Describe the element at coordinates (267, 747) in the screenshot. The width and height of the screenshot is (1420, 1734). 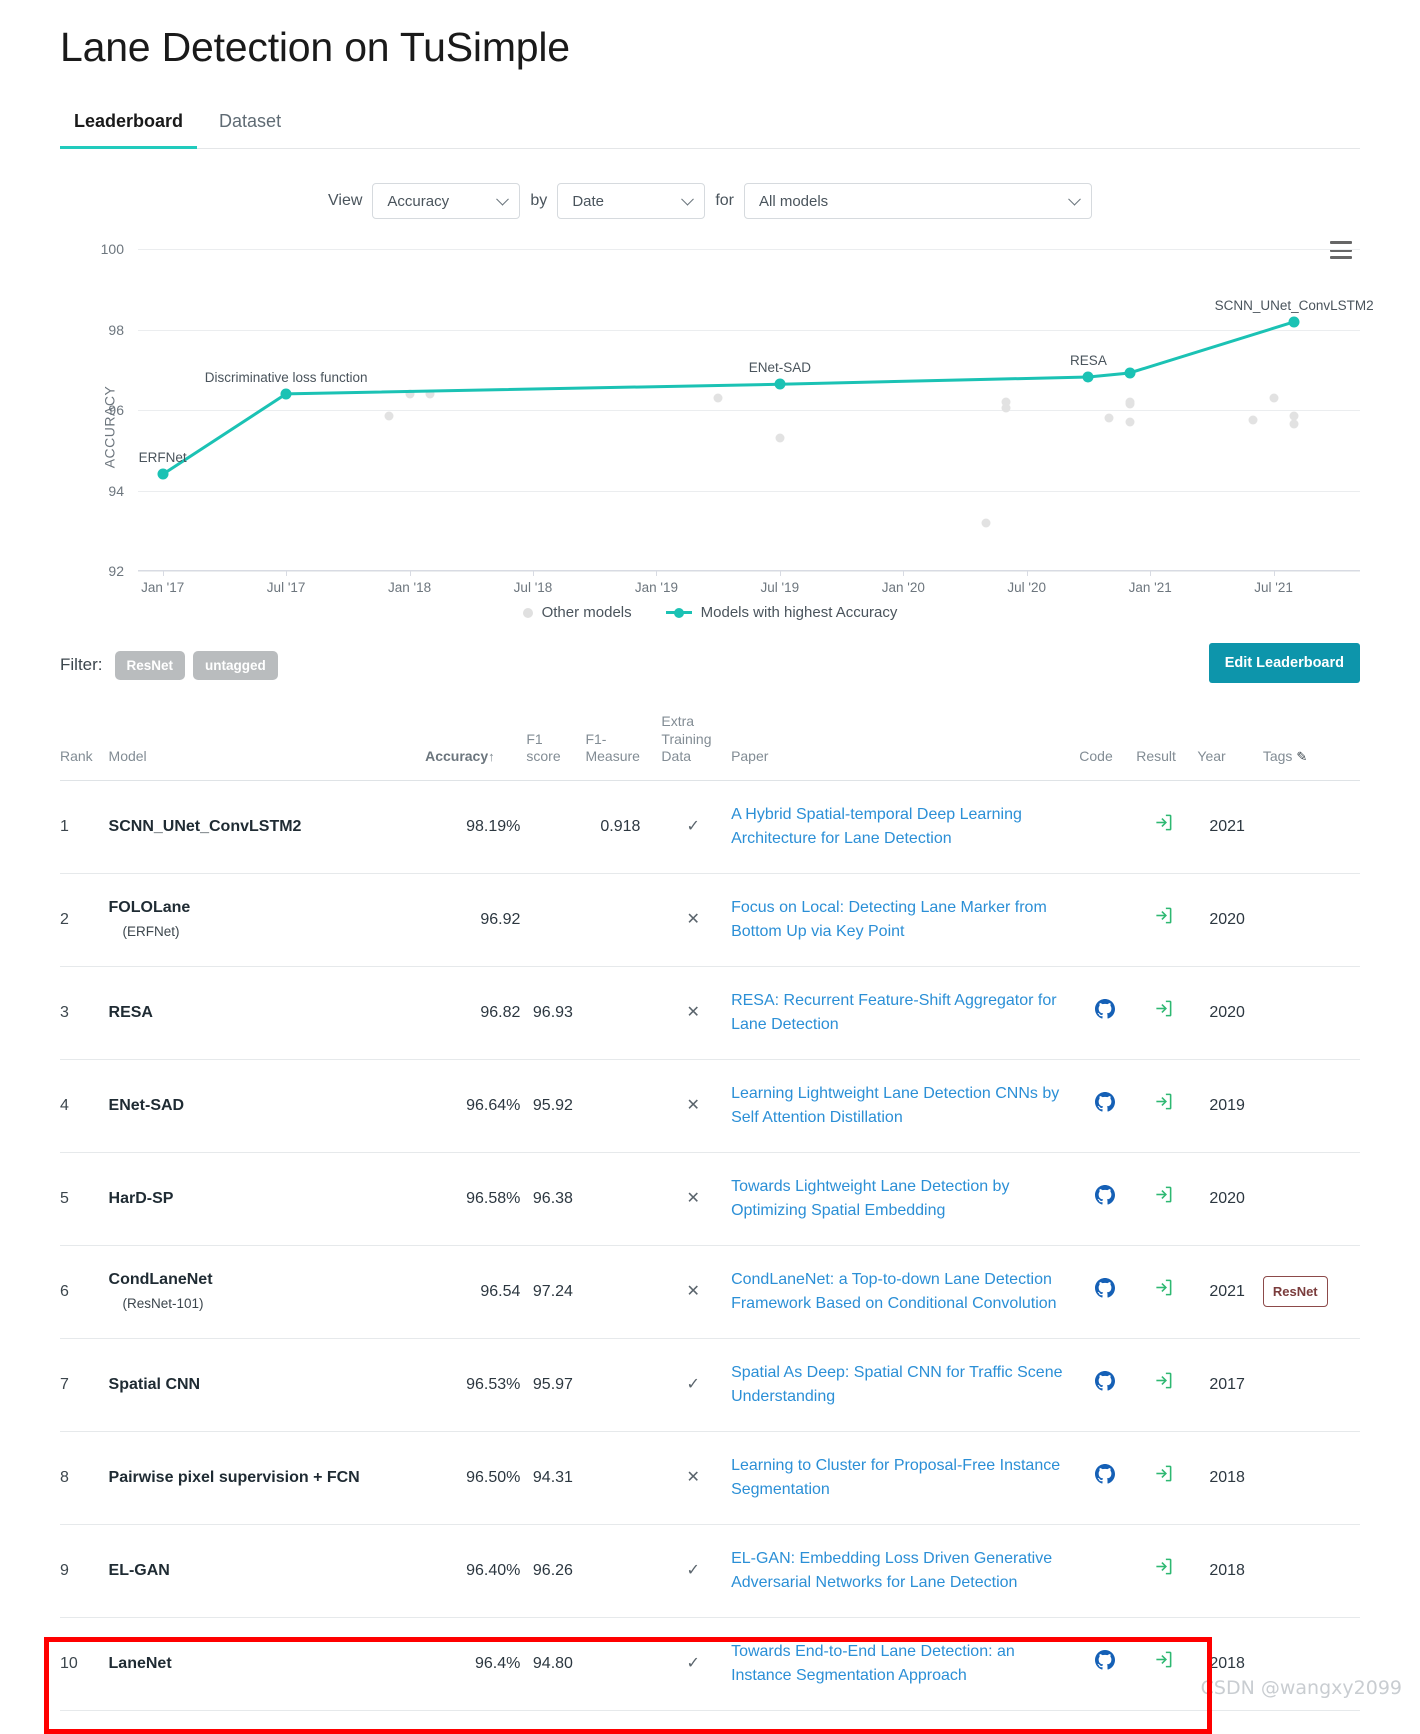
I see `header-model: Model` at that location.